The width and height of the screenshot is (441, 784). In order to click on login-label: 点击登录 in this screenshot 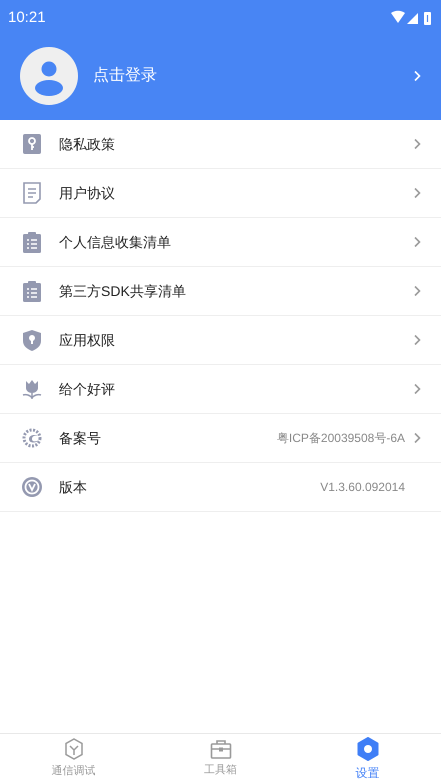, I will do `click(125, 76)`.